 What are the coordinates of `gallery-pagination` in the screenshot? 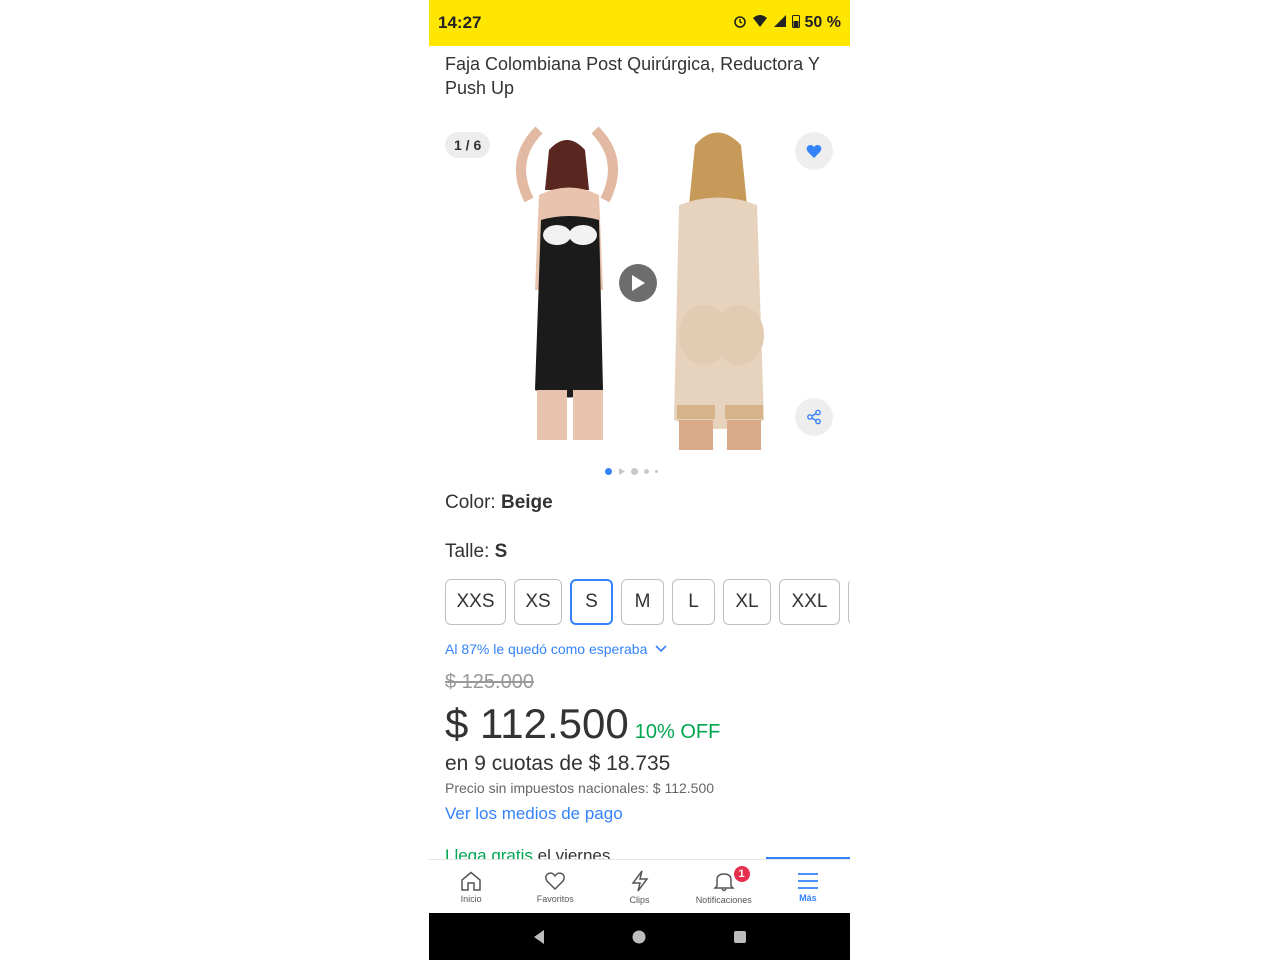 It's located at (631, 471).